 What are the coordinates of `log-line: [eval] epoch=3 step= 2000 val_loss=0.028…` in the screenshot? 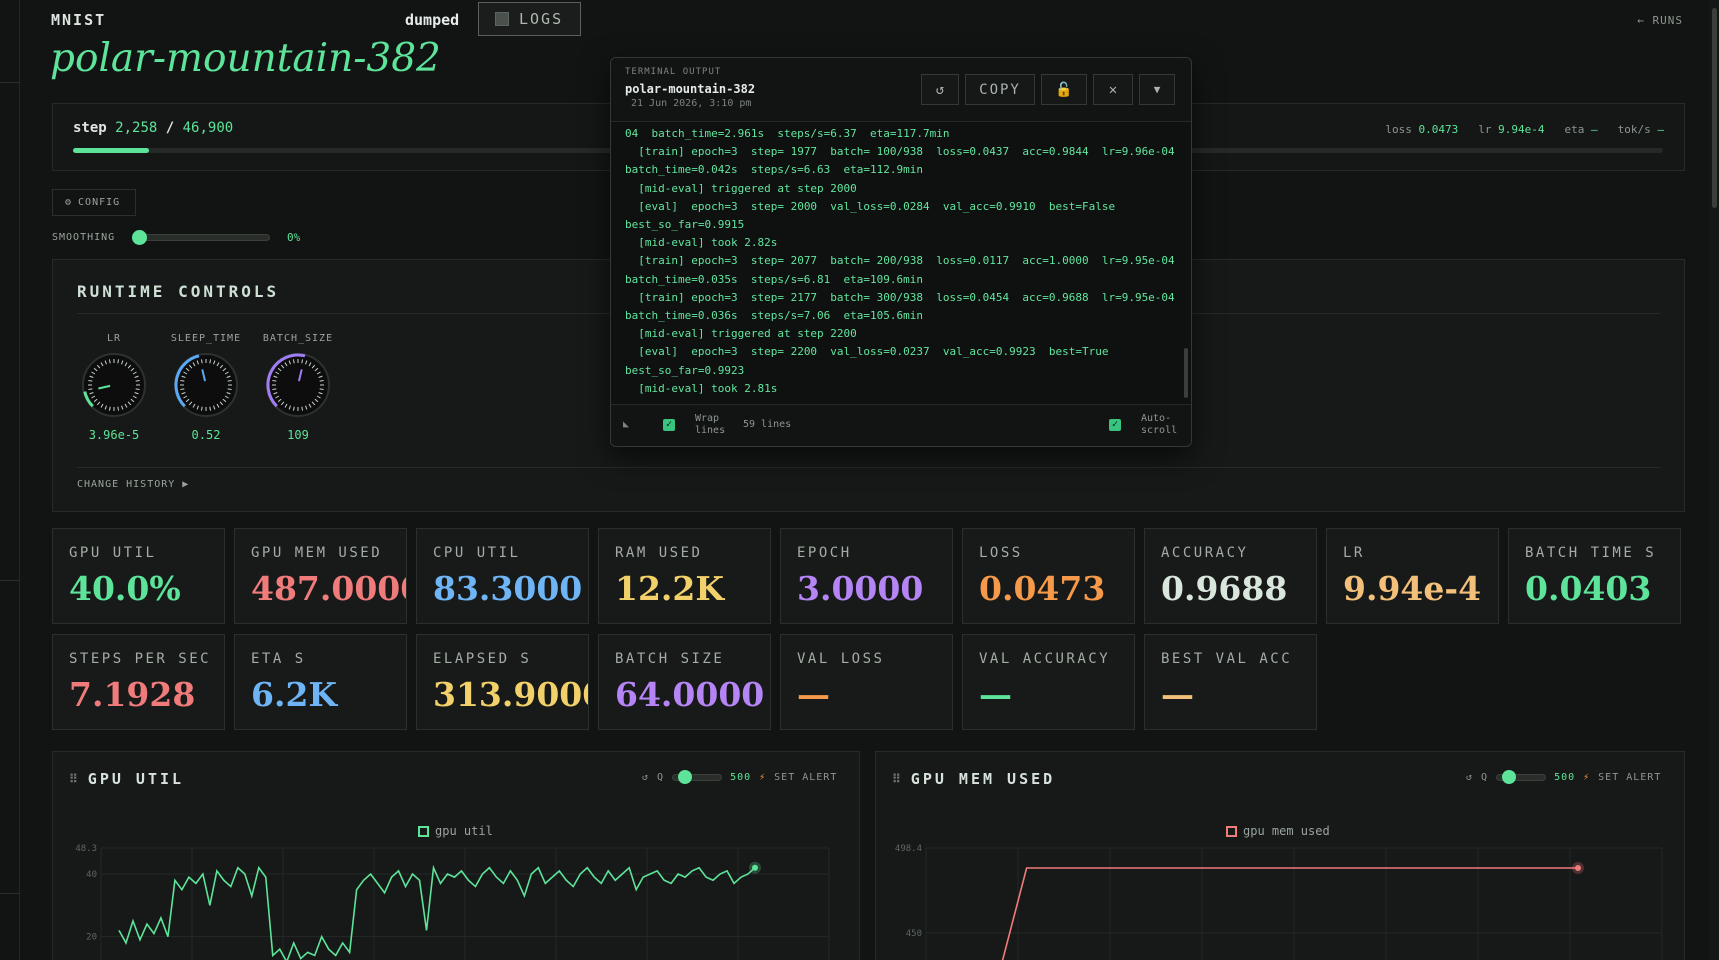 It's located at (873, 215).